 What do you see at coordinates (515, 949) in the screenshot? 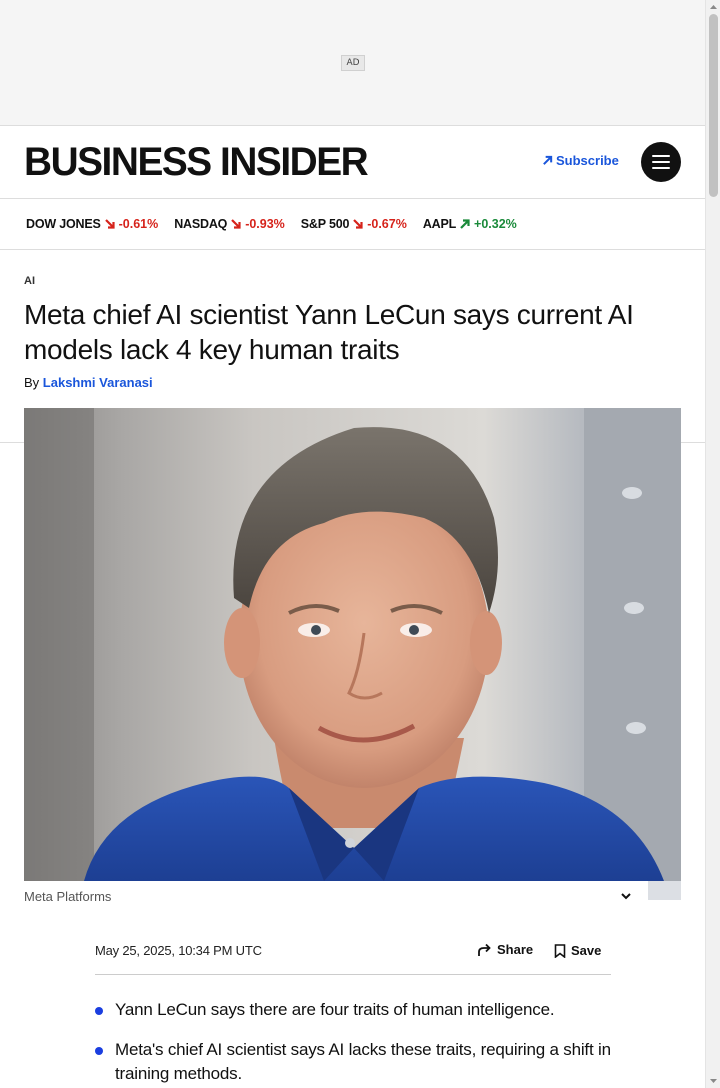
I see `share-label: Share` at bounding box center [515, 949].